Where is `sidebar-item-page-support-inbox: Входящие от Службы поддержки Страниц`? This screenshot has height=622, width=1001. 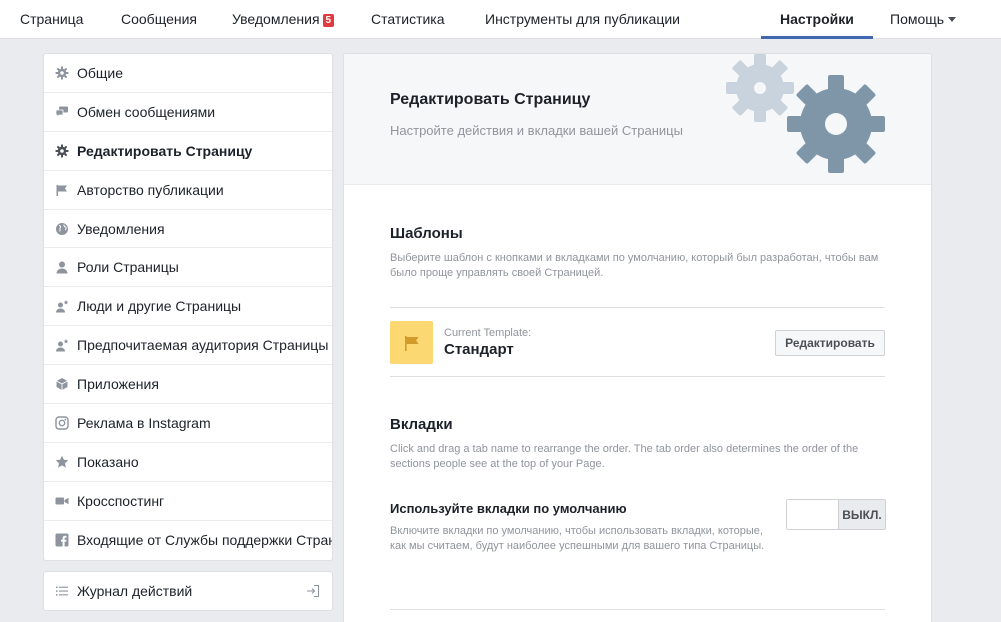
sidebar-item-page-support-inbox: Входящие от Службы поддержки Страниц is located at coordinates (188, 540).